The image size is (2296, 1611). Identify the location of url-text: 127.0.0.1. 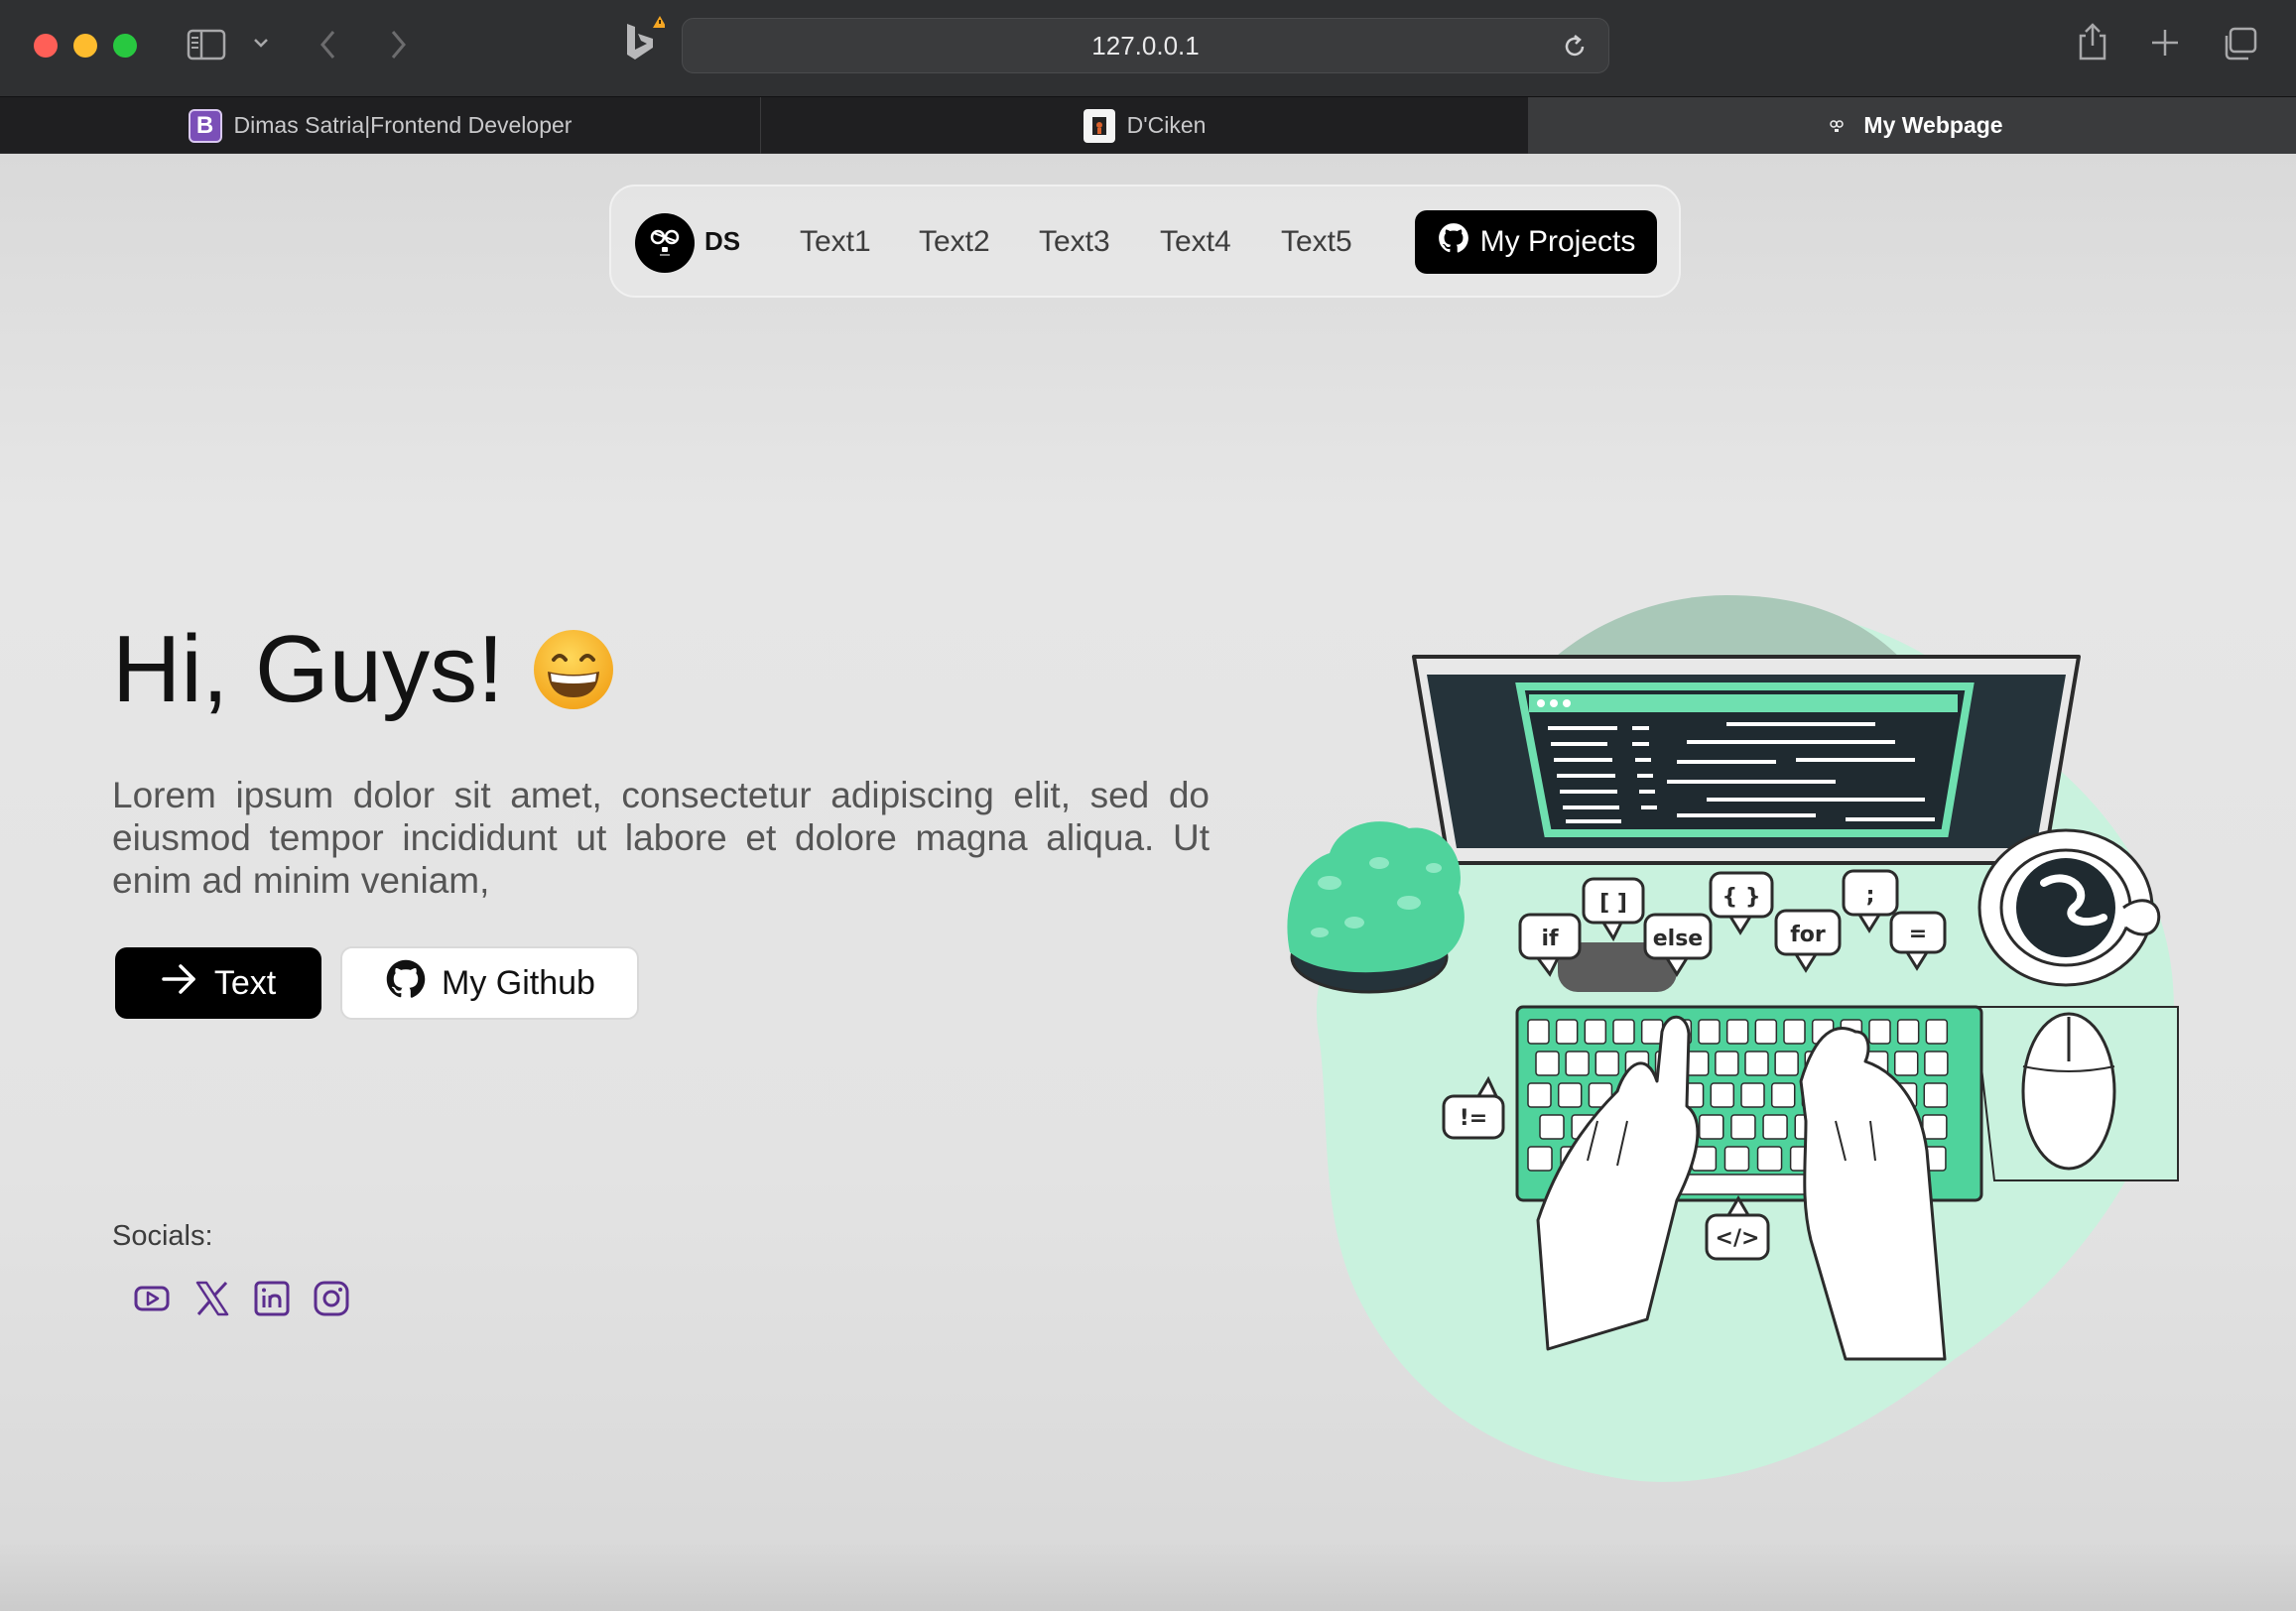
(1146, 46).